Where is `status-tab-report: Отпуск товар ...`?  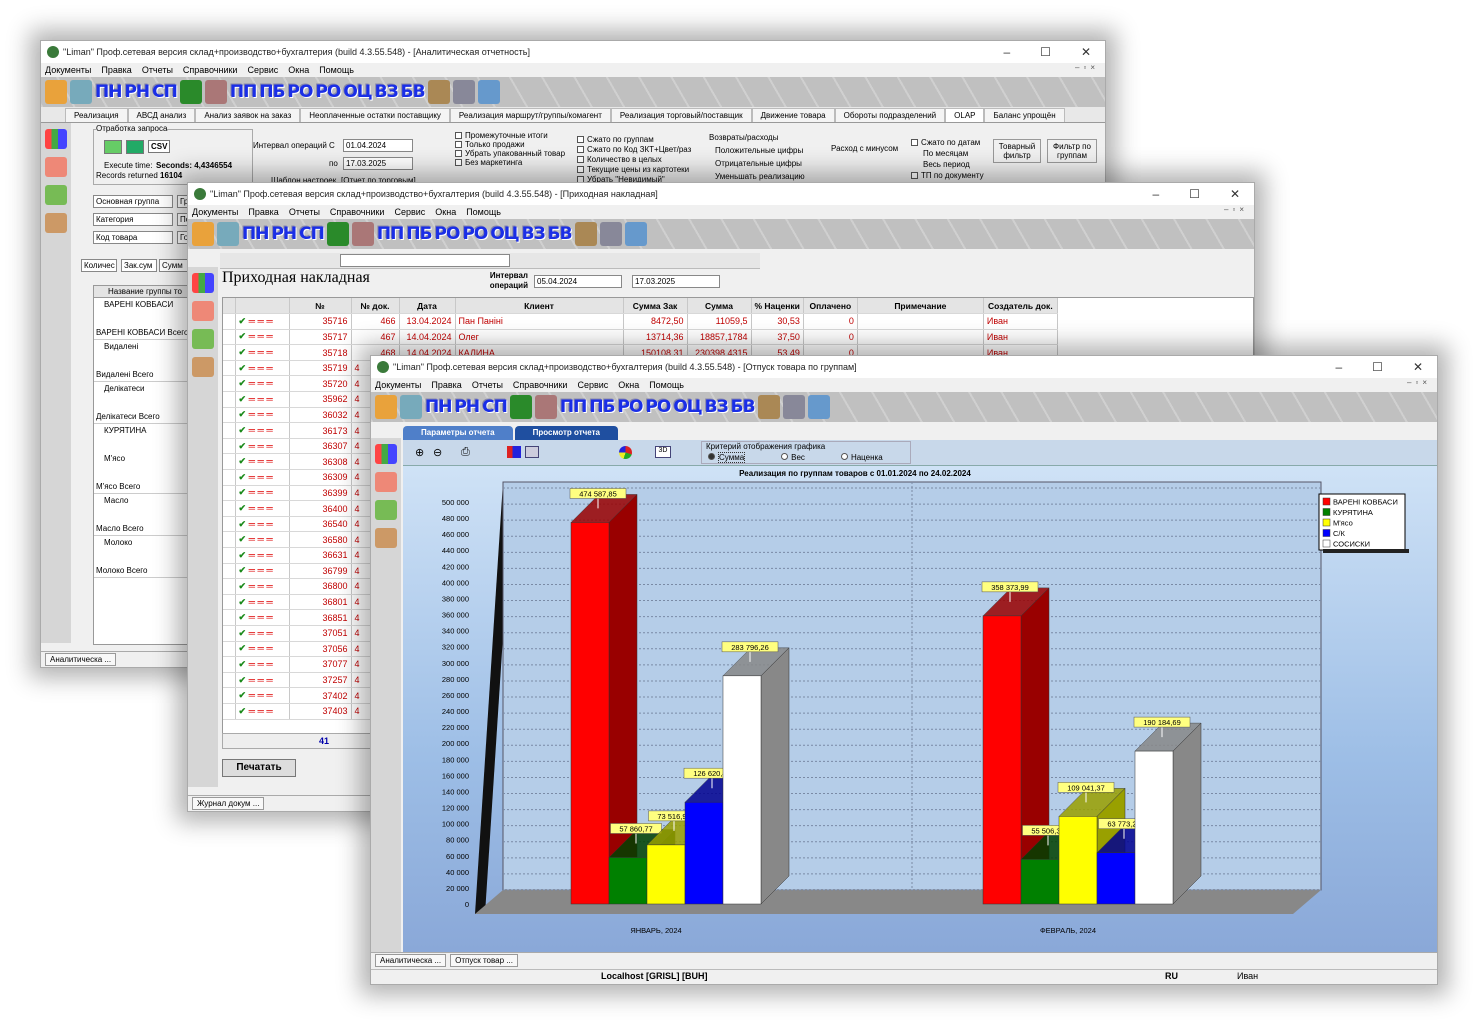
status-tab-report: Отпуск товар ... is located at coordinates (484, 960).